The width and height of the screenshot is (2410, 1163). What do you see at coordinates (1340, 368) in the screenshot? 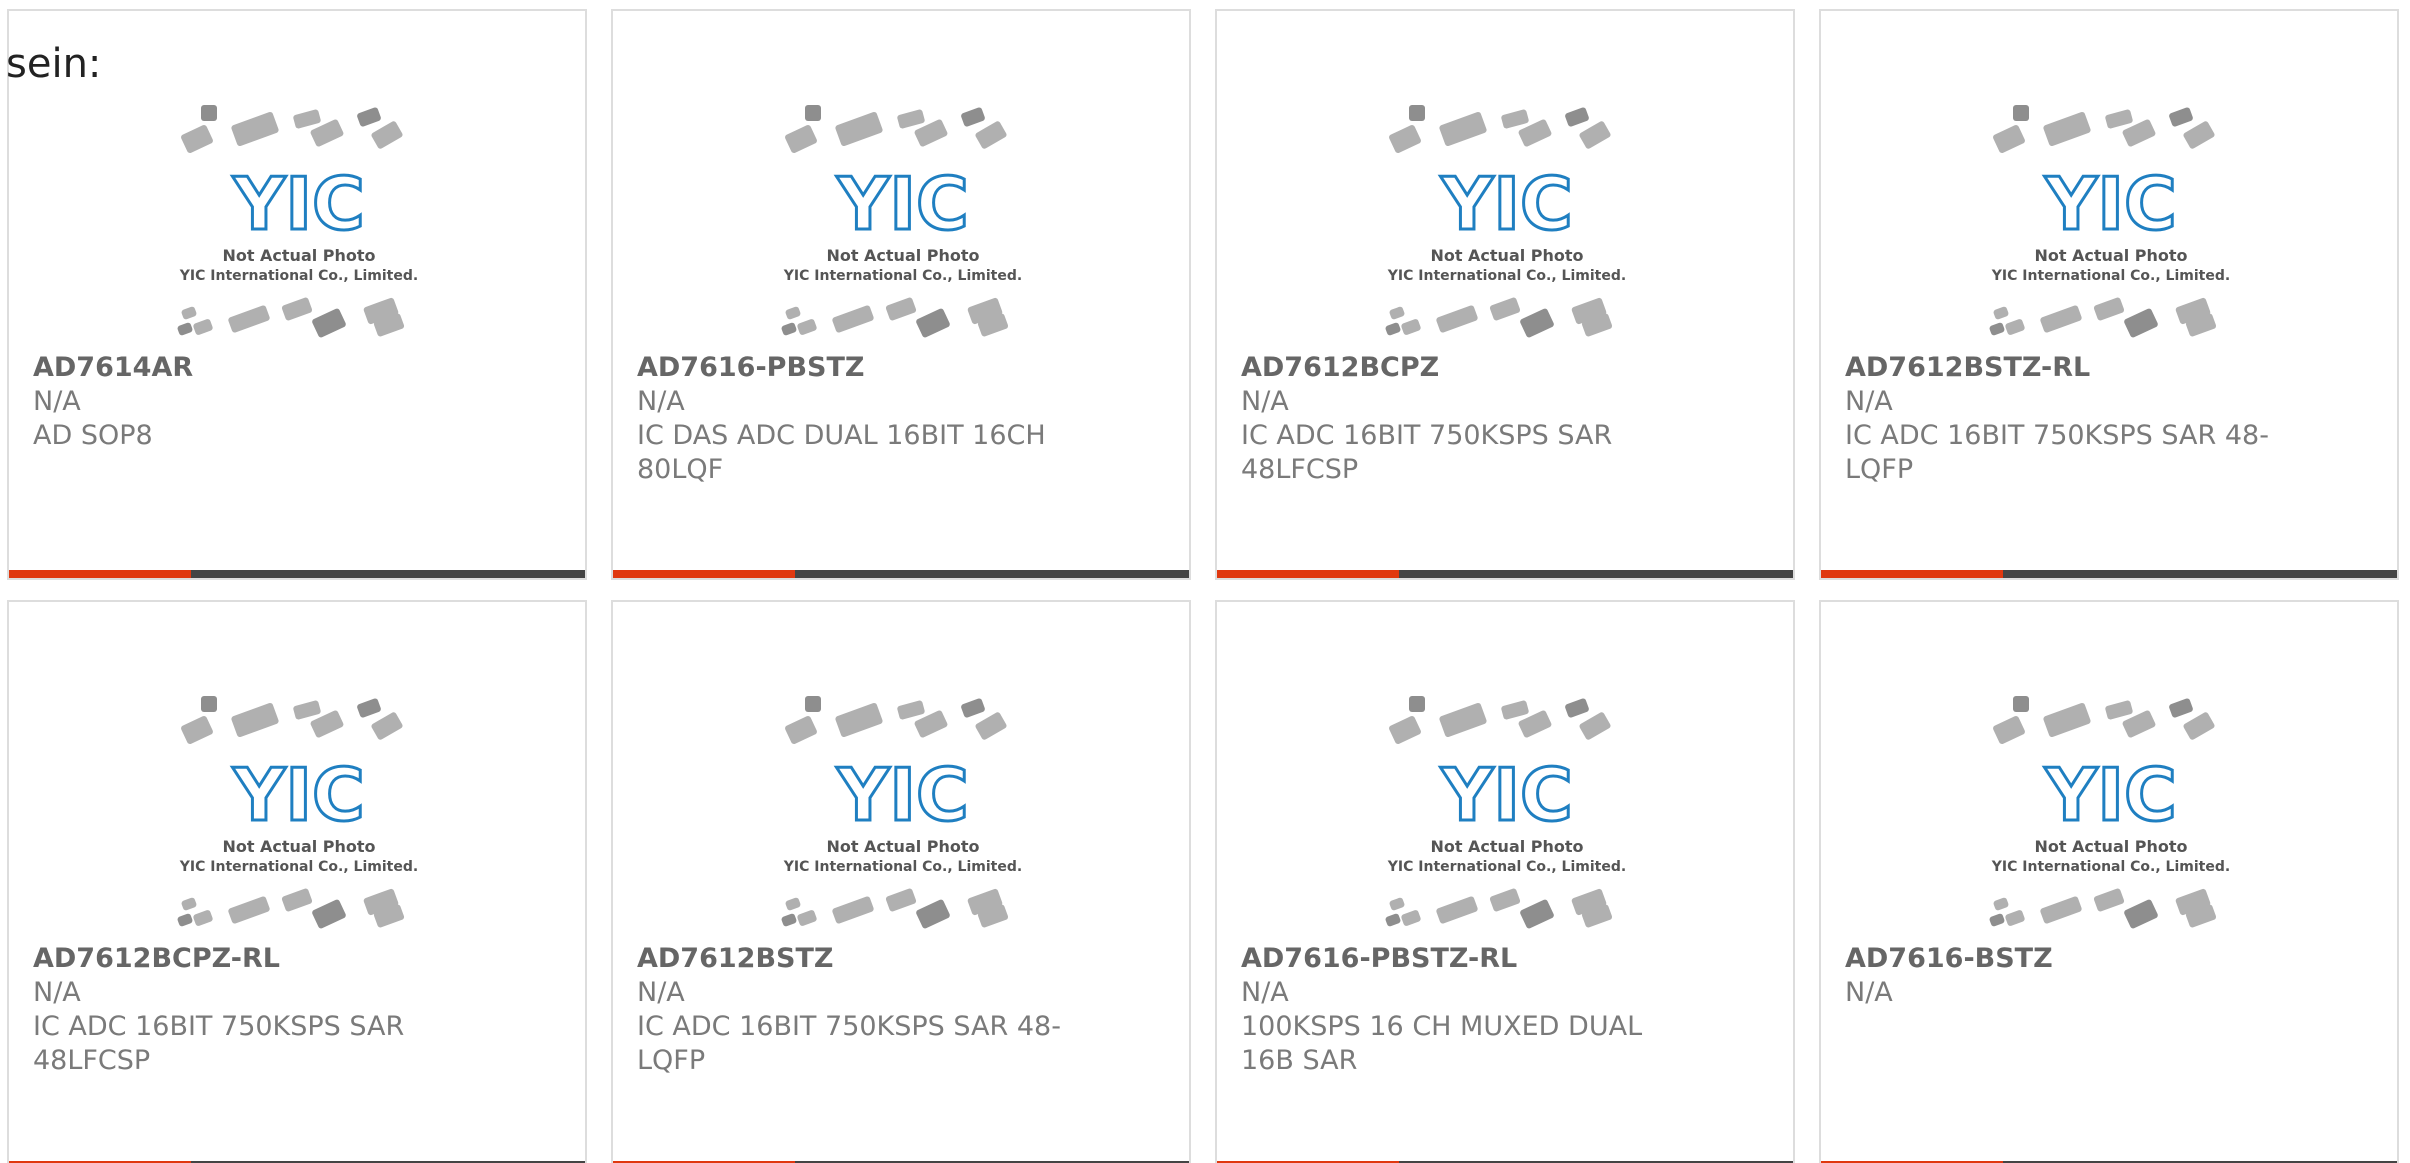
I see `part-number: AD7612BCPZ` at bounding box center [1340, 368].